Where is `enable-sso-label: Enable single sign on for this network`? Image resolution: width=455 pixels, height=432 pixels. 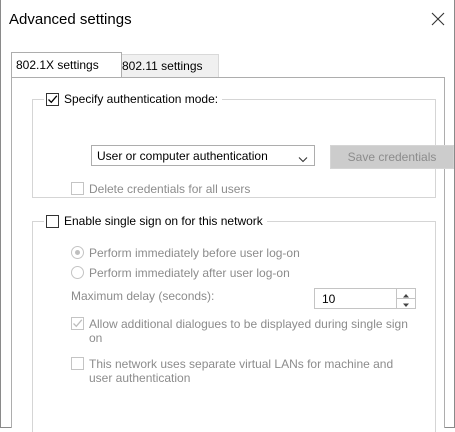 enable-sso-label: Enable single sign on for this network is located at coordinates (163, 221).